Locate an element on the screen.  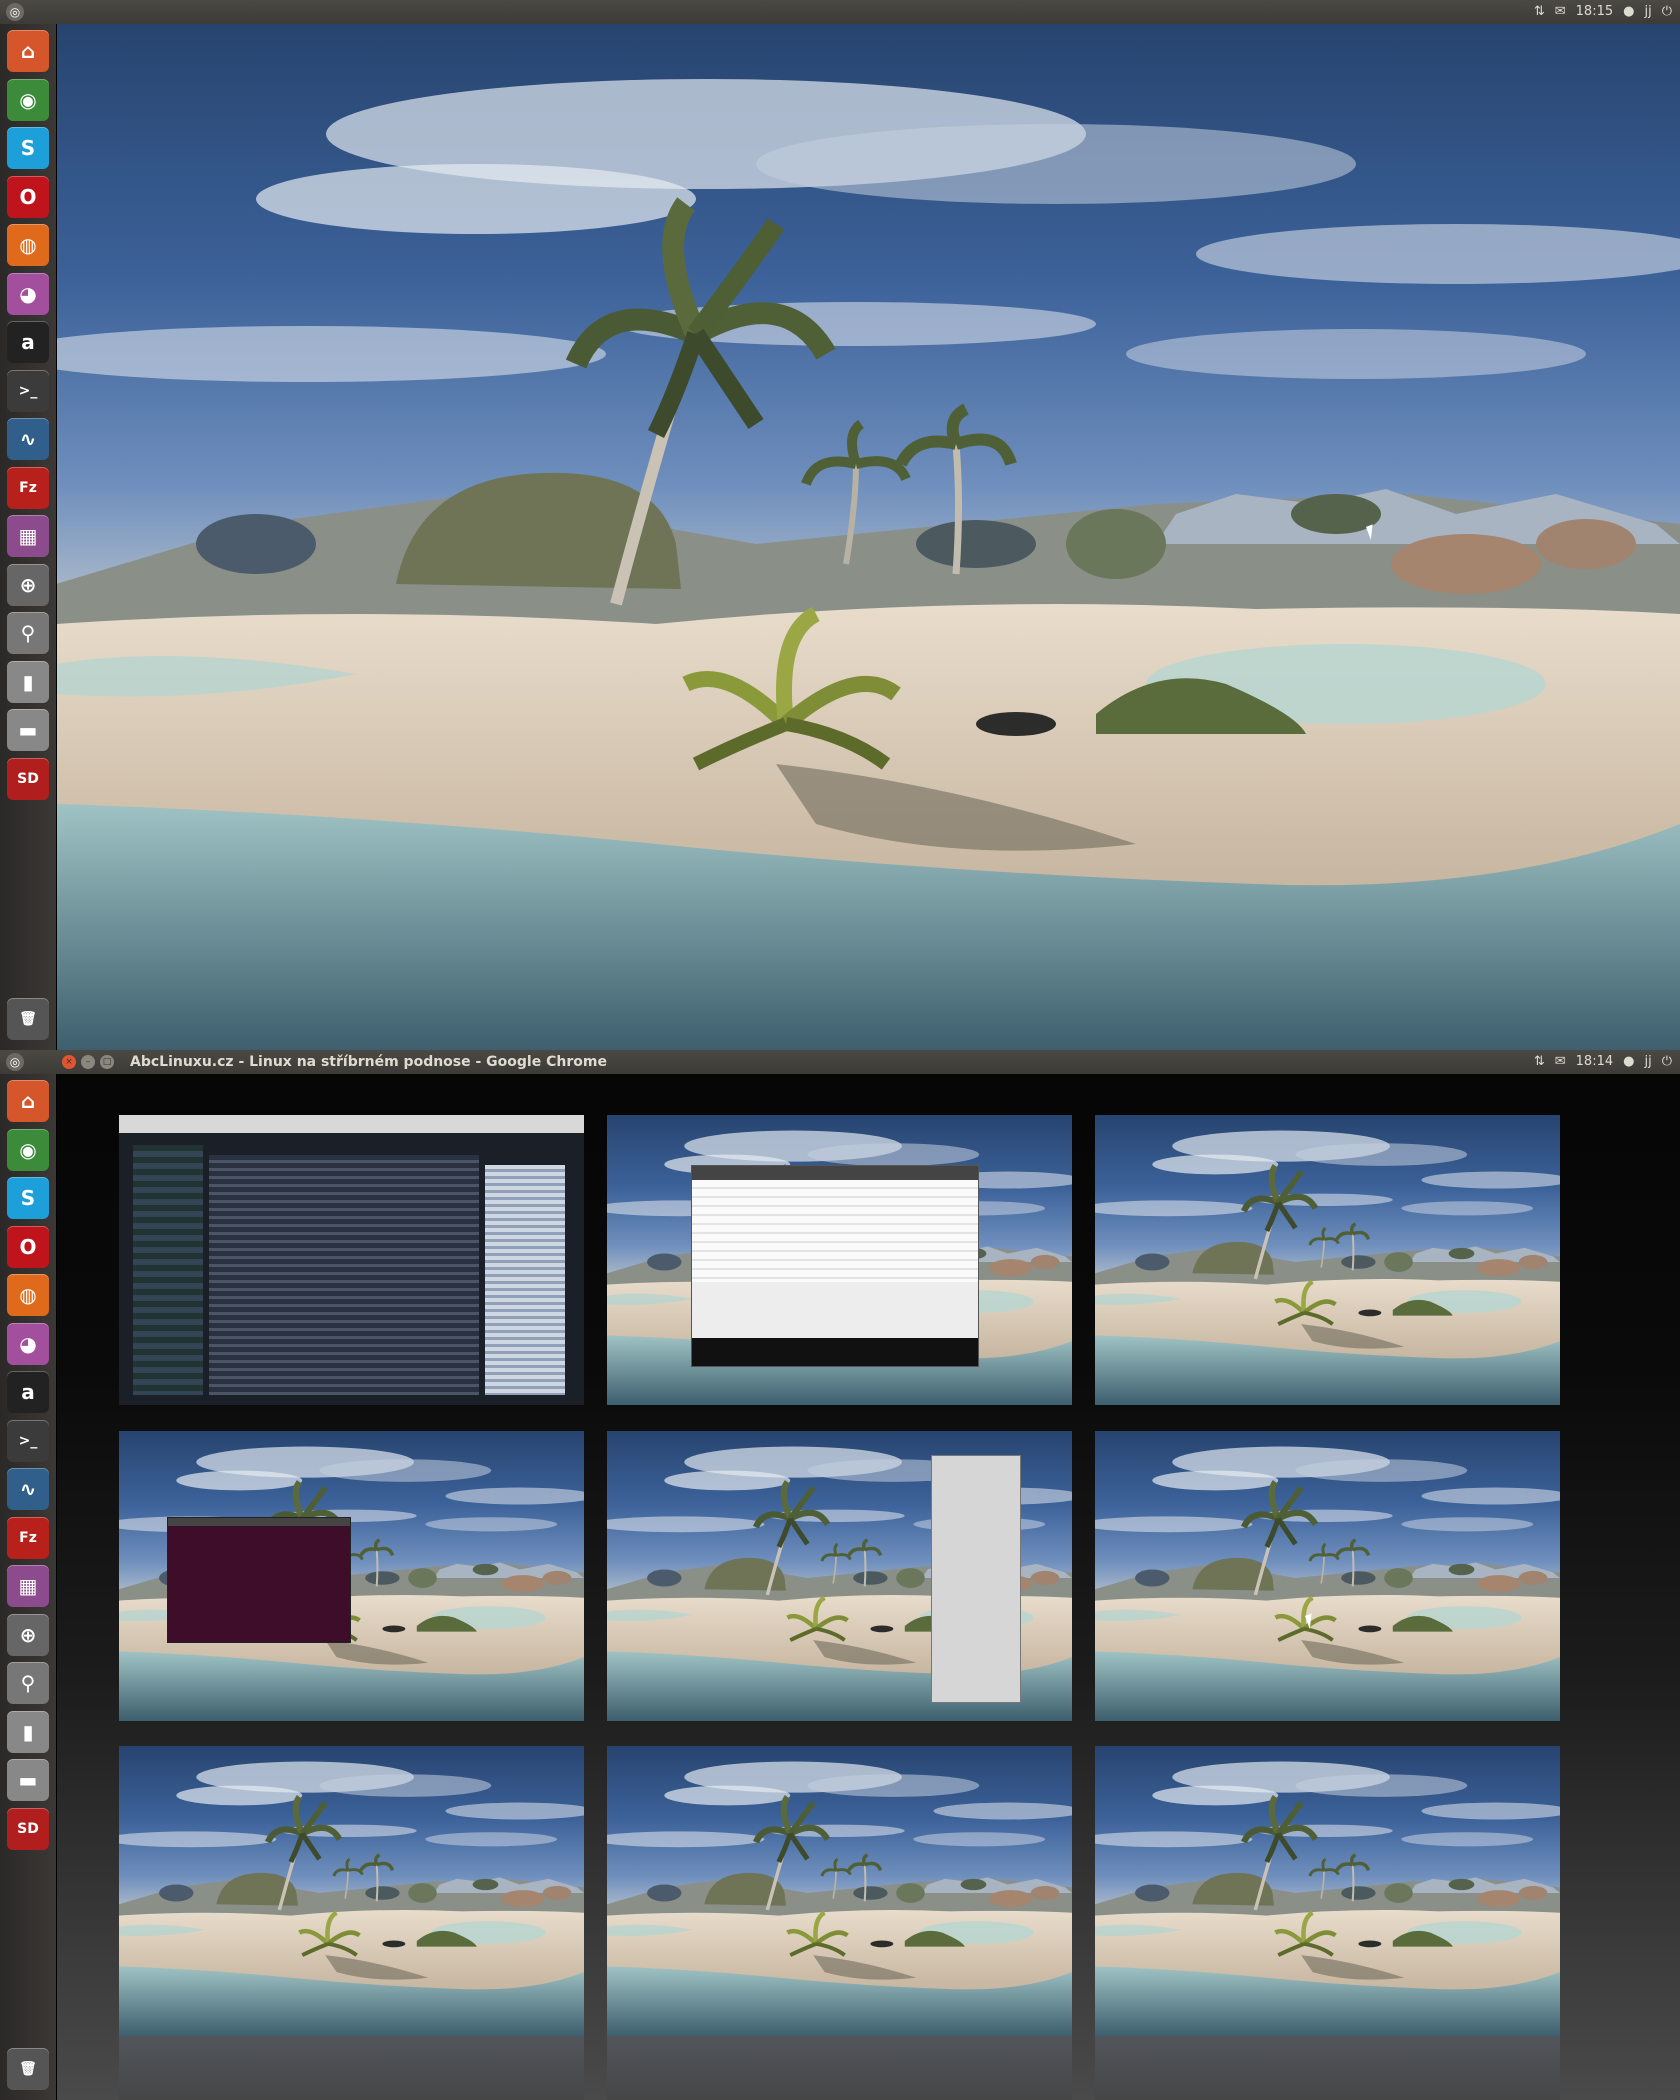
browser-toolbar is located at coordinates (351, 1124).